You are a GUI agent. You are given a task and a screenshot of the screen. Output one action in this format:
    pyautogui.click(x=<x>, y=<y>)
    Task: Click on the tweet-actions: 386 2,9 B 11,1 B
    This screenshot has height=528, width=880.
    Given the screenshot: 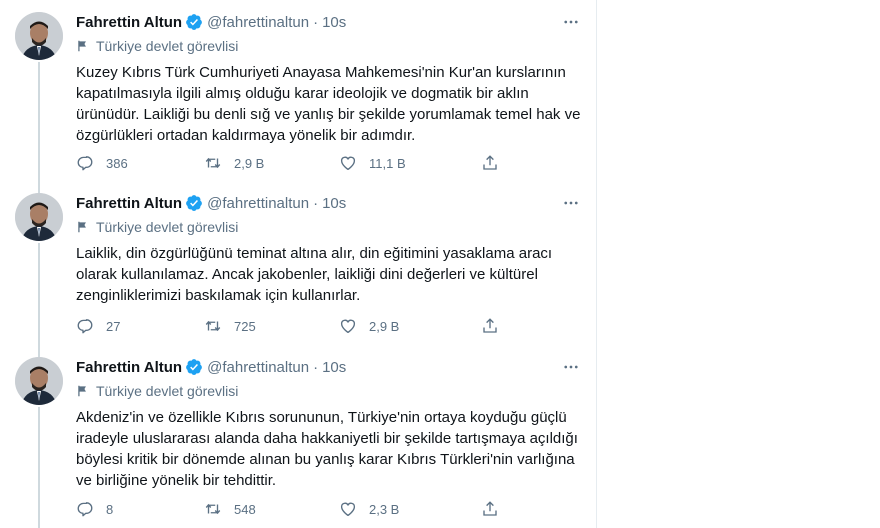 What is the action you would take?
    pyautogui.click(x=329, y=163)
    